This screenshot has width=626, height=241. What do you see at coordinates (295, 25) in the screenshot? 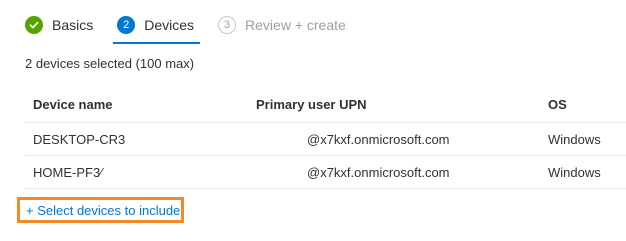
I see `step-review-create-label: Review + create` at bounding box center [295, 25].